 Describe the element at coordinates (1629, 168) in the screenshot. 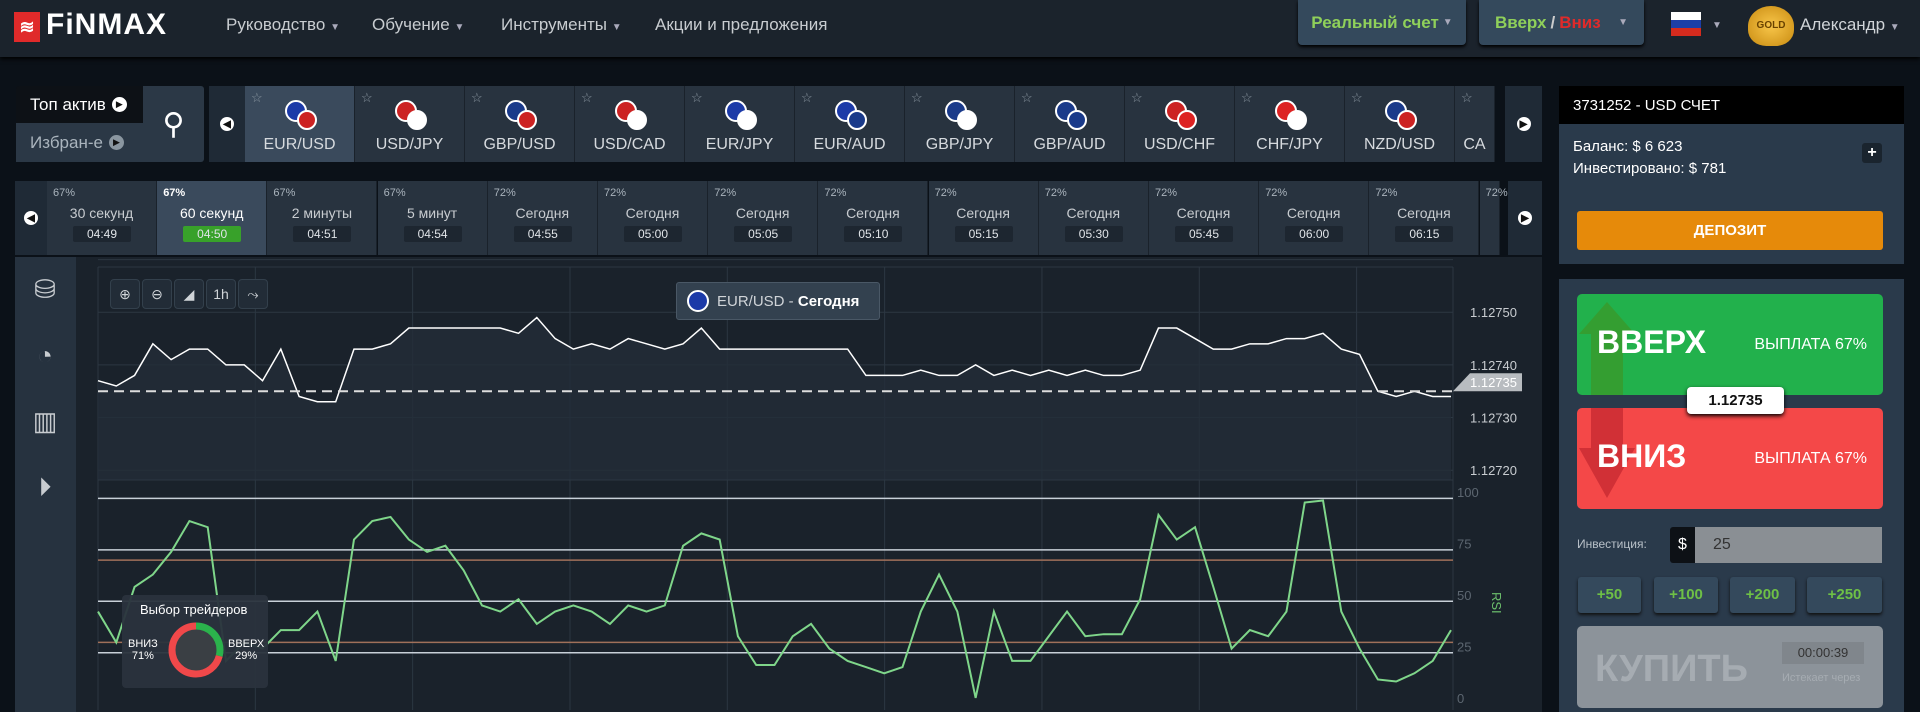

I see `invested-label: Инвестировано:` at that location.